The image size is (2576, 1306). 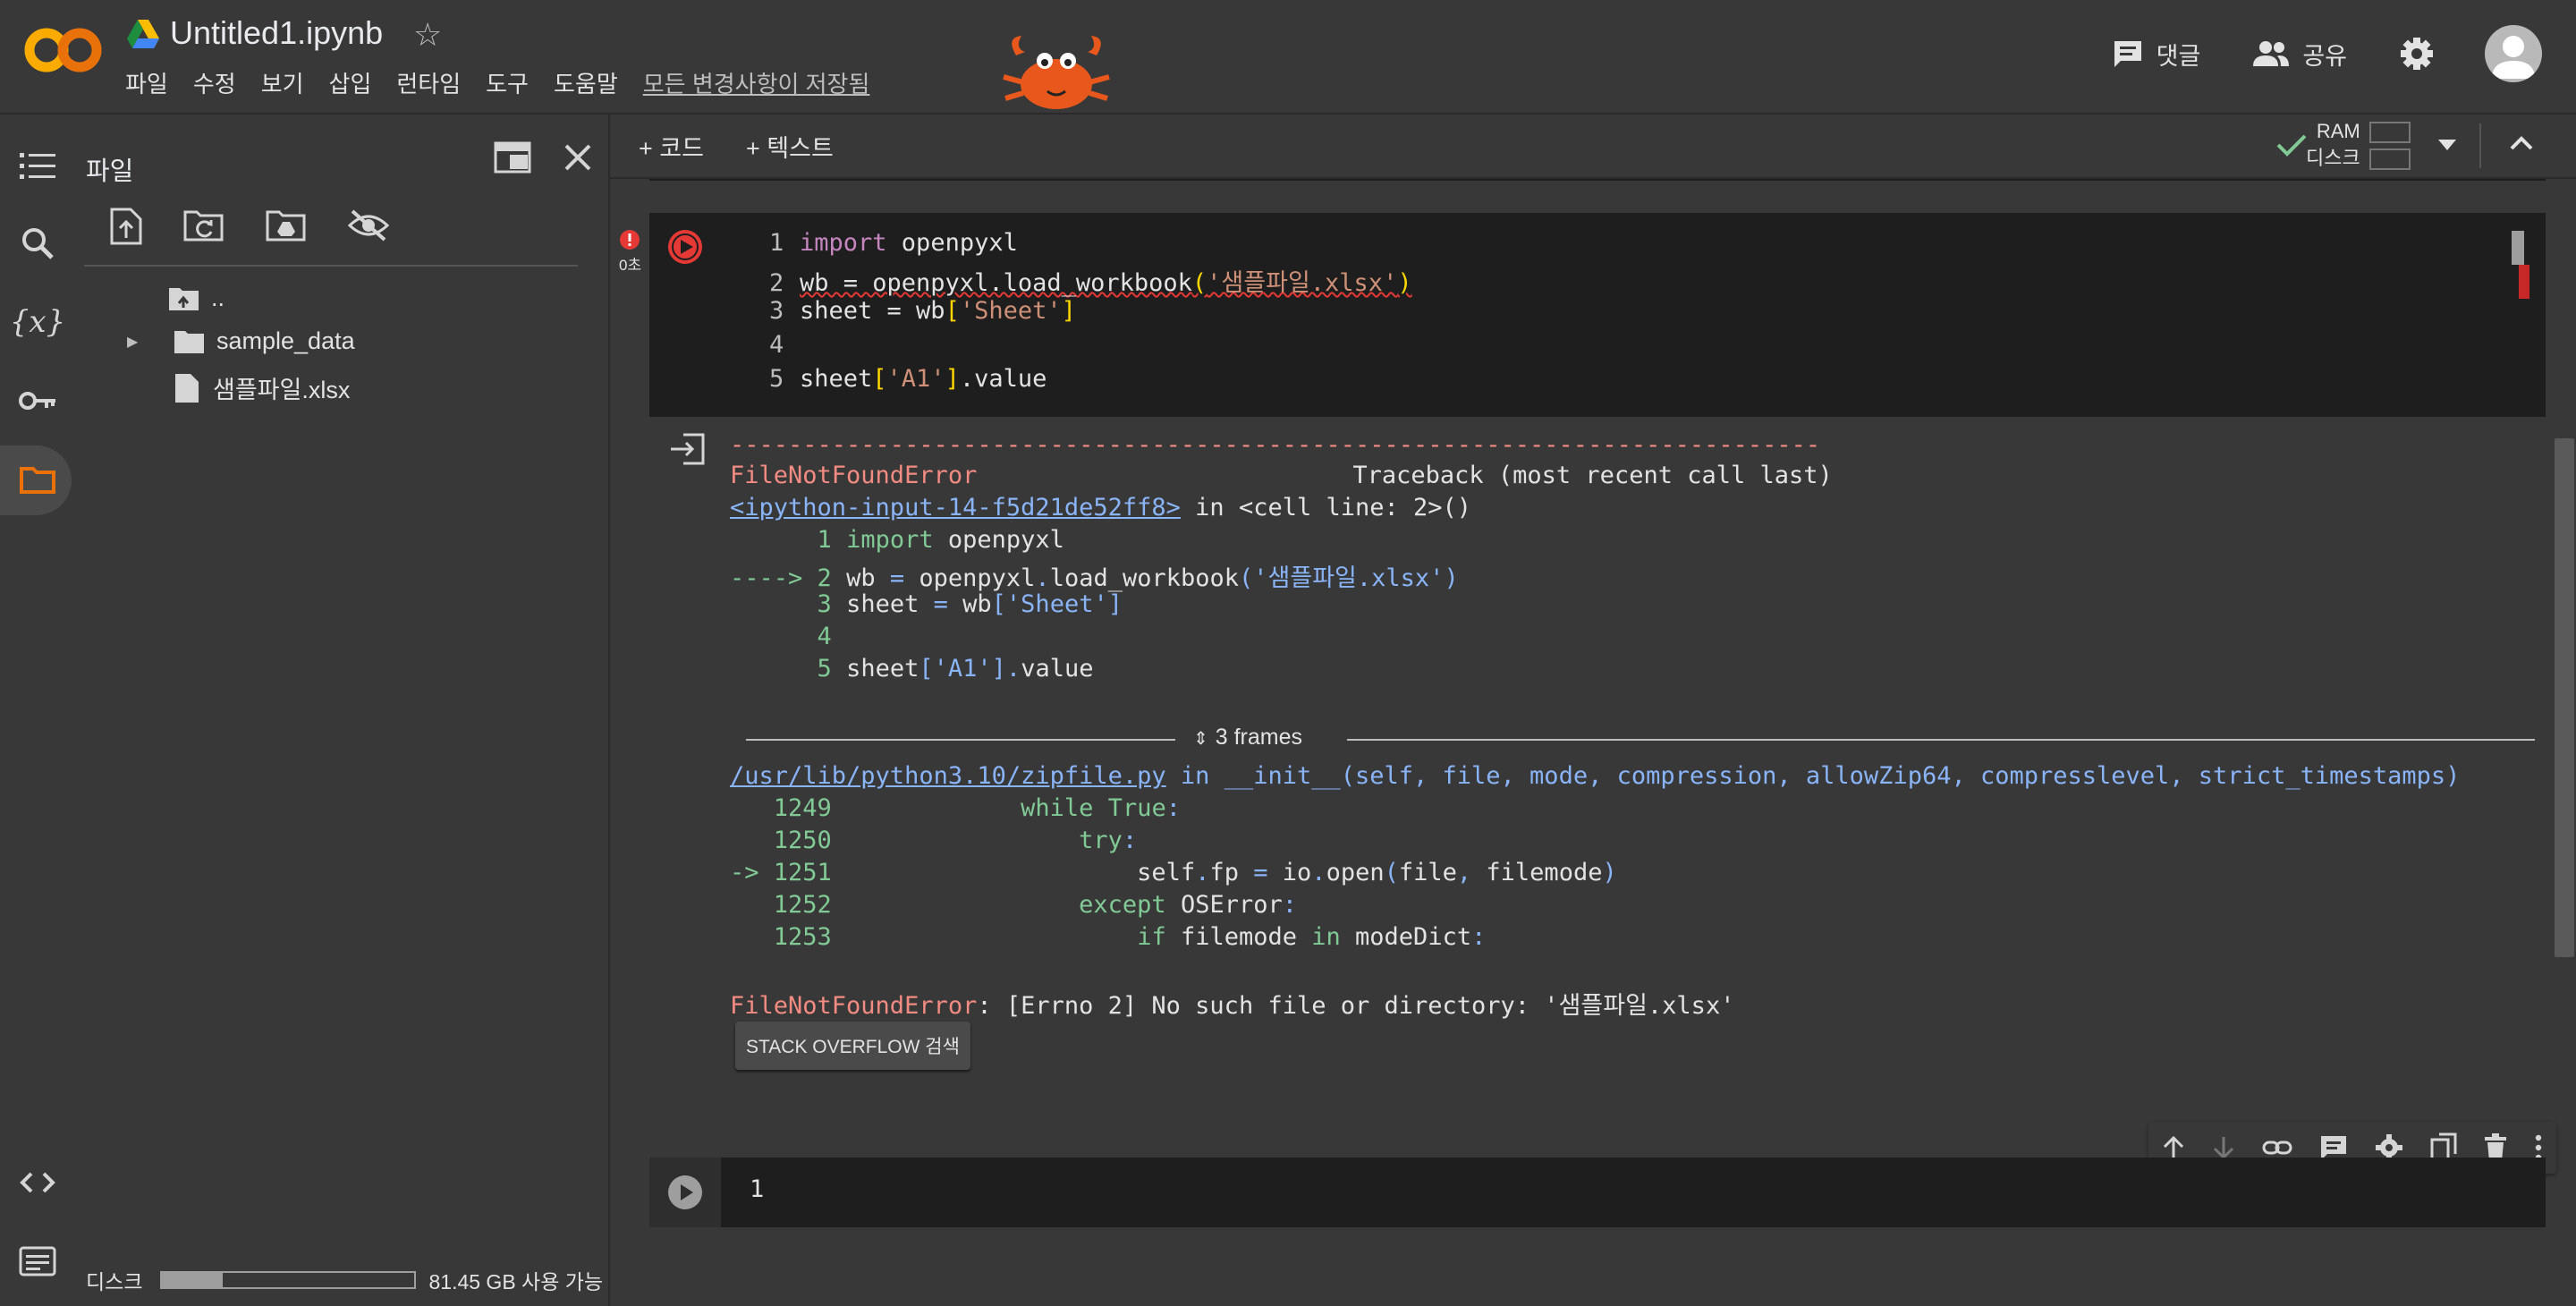 I want to click on tb-code-5: 5 sheet['A1'].value, so click(x=955, y=669).